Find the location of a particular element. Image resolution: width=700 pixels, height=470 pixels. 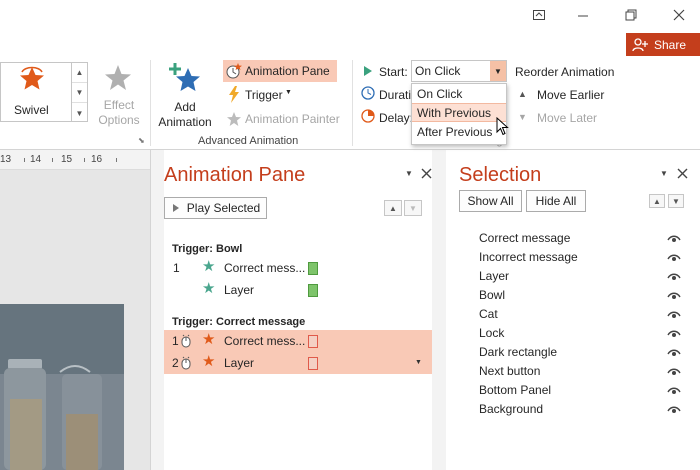

send-backward-button: ▼ is located at coordinates (676, 201).